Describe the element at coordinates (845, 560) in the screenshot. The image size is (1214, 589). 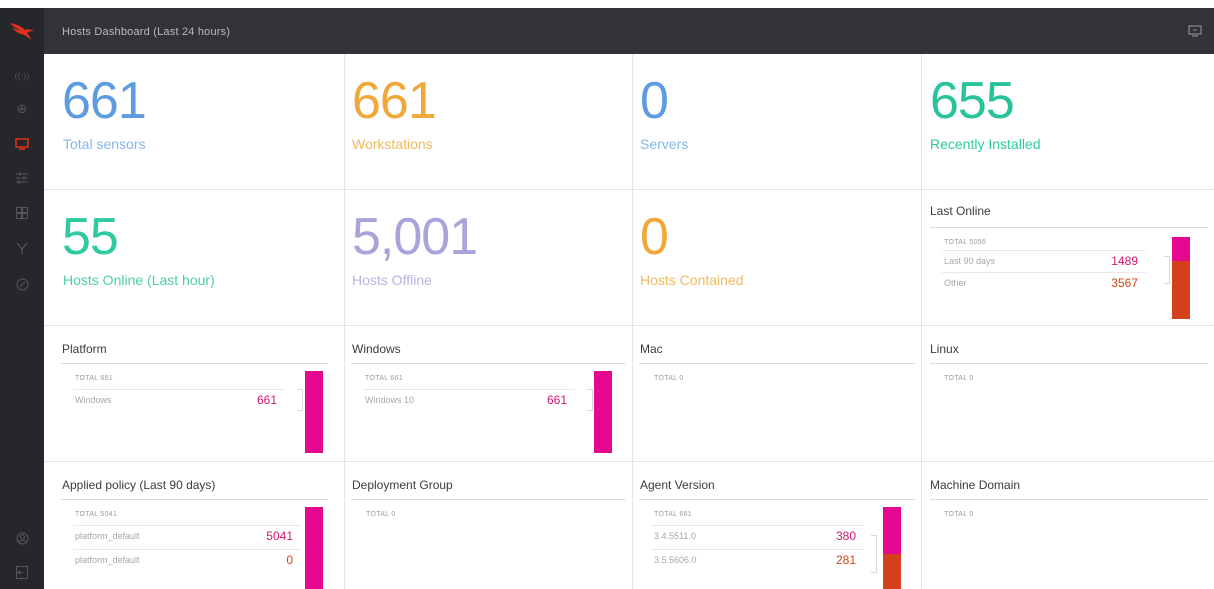
I see `row-value: 281` at that location.